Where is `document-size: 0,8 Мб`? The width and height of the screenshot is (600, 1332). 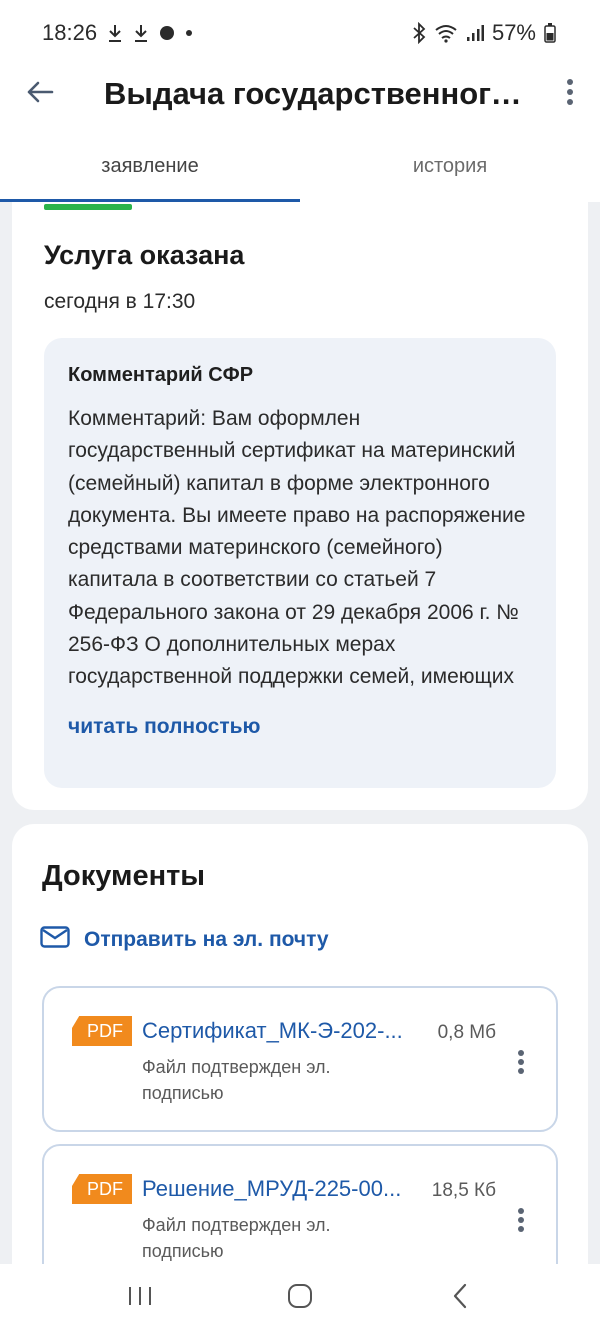 document-size: 0,8 Мб is located at coordinates (466, 1032).